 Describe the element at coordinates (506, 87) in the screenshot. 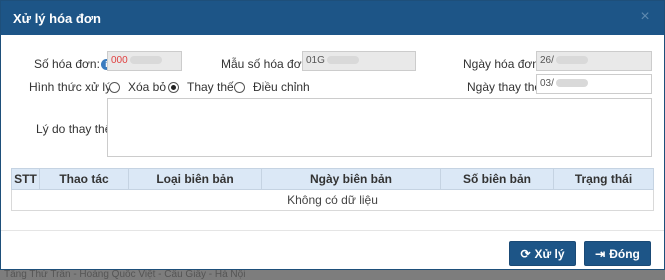

I see `replace-date-label: Ngày thay thế:` at that location.